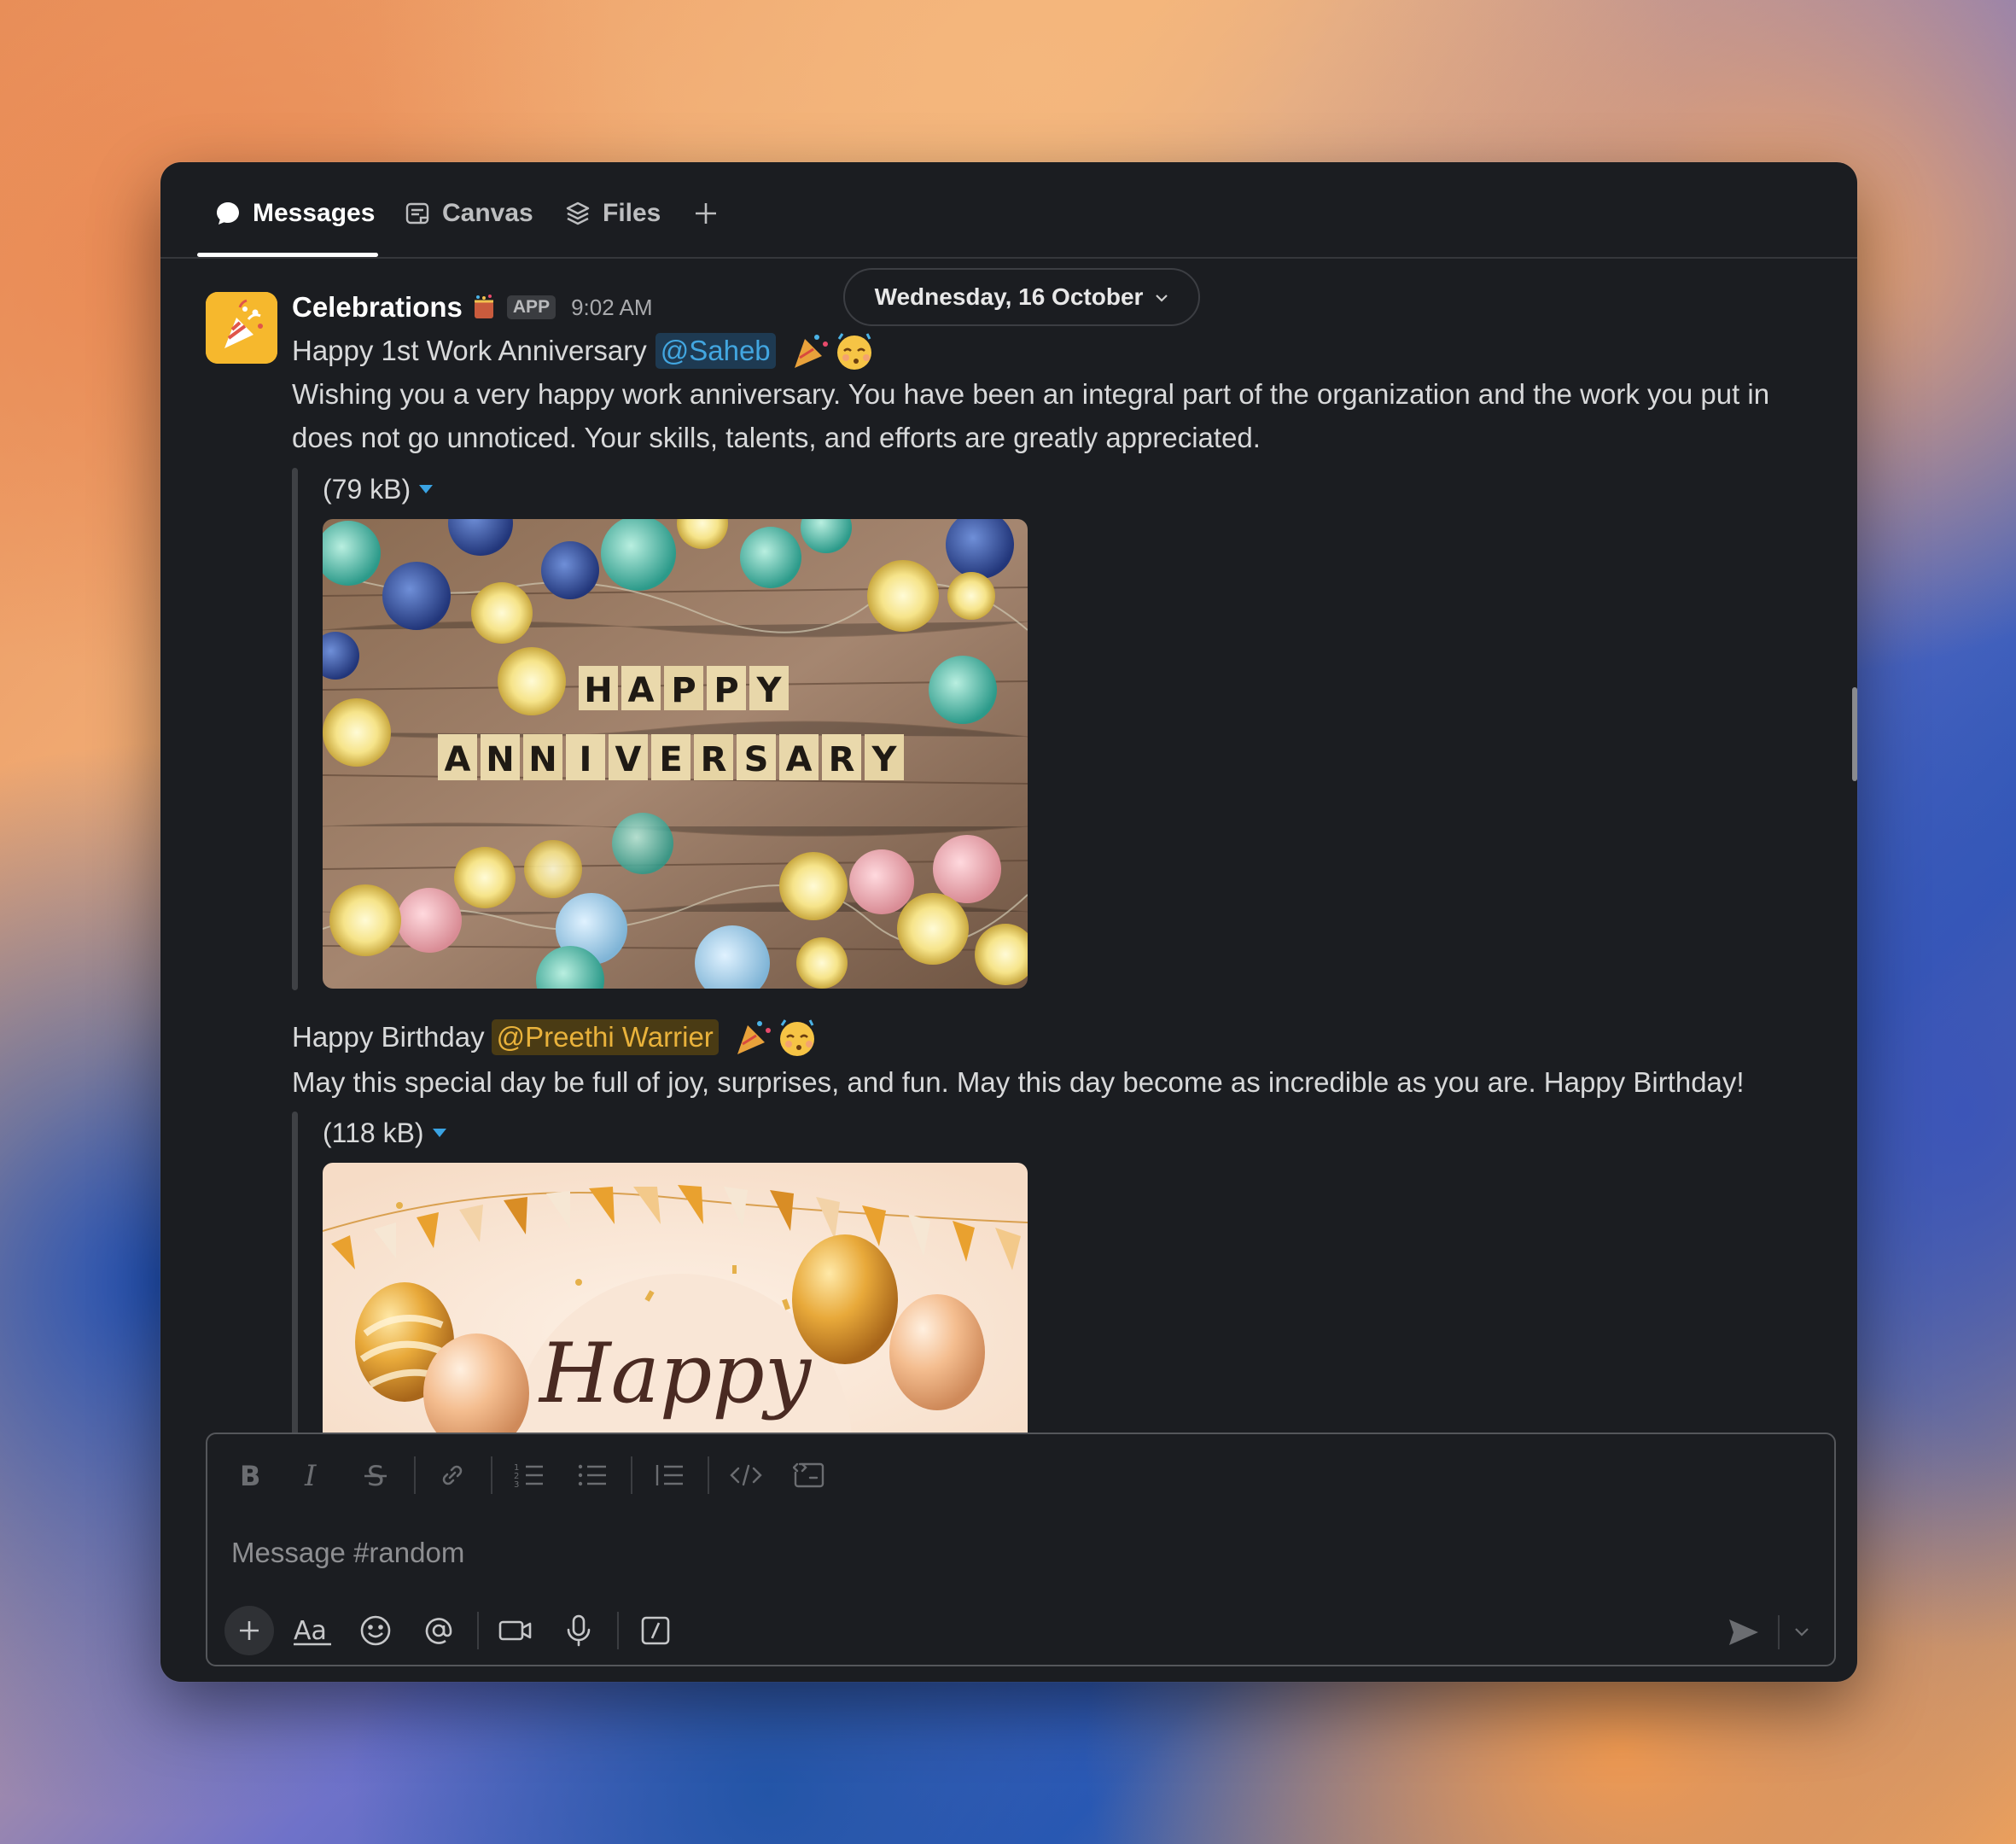  Describe the element at coordinates (675, 1373) in the screenshot. I see `birthday-image-text: Happy` at that location.